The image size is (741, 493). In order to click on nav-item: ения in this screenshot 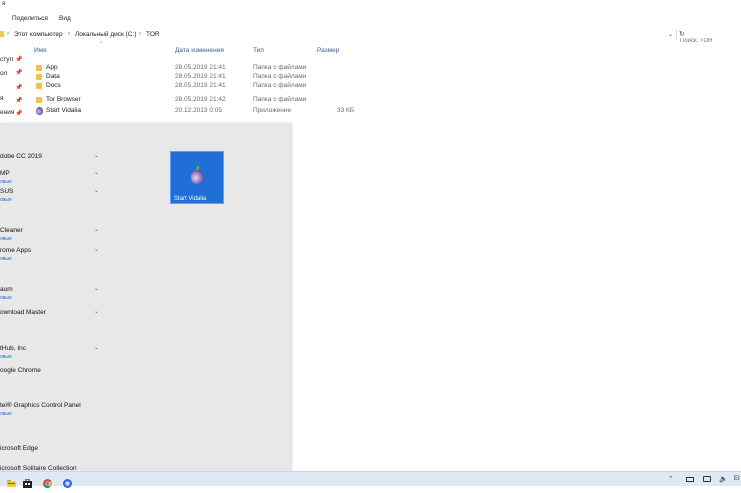, I will do `click(7, 112)`.